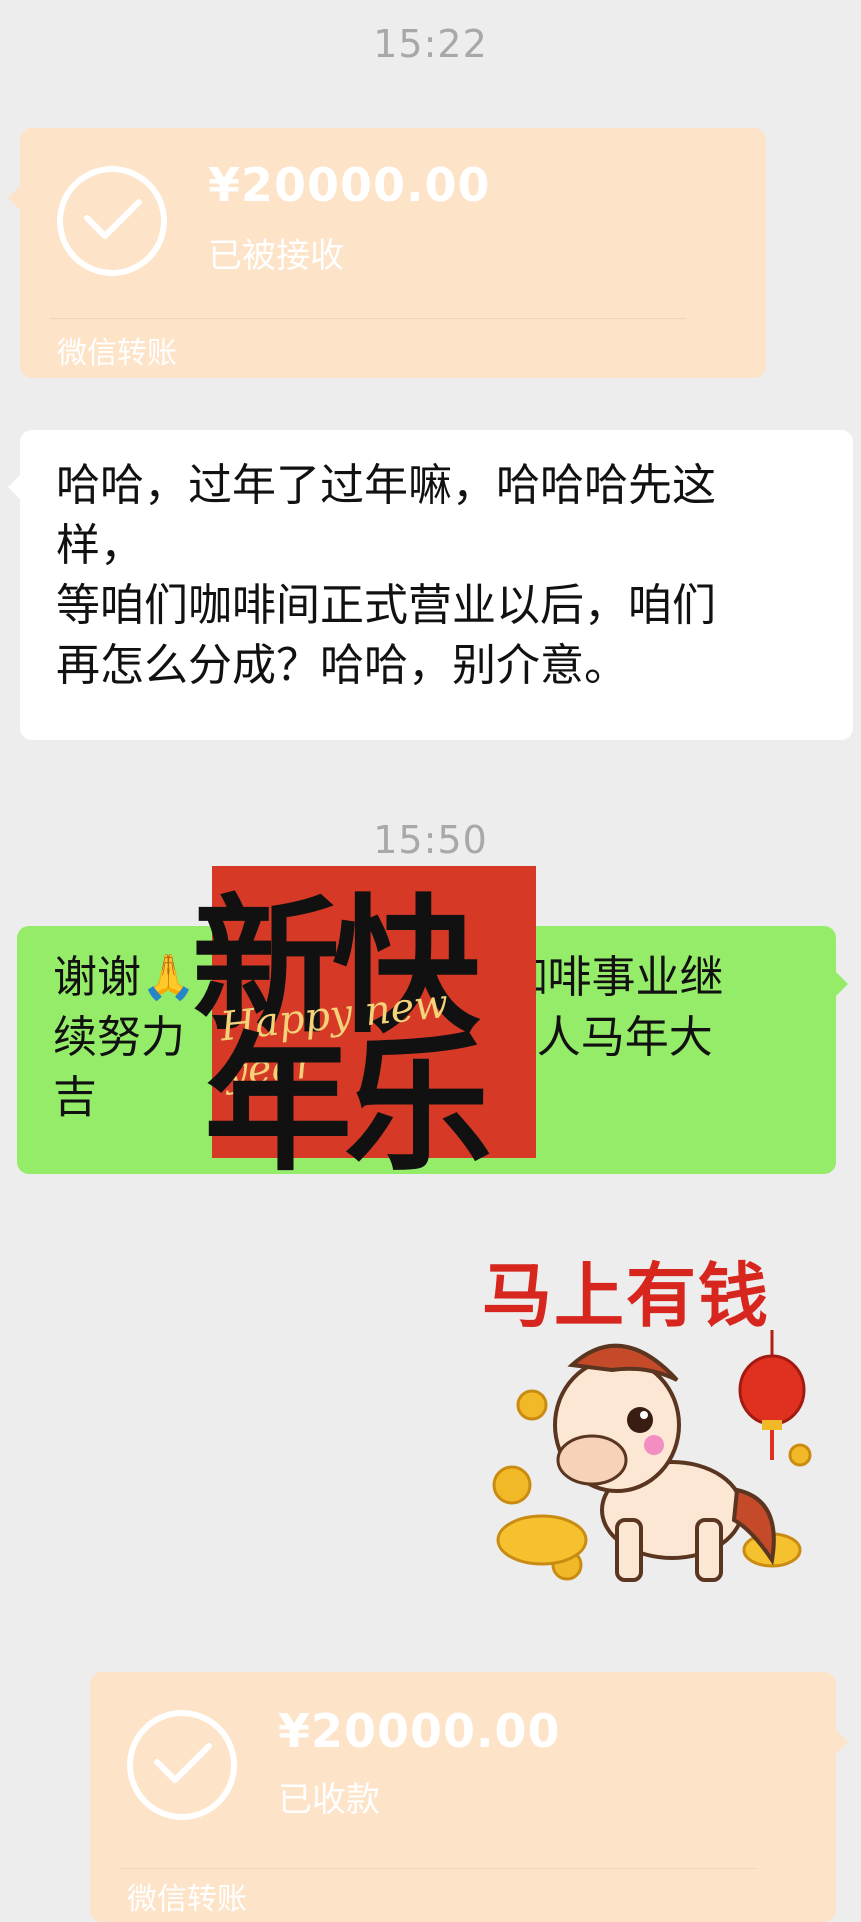  What do you see at coordinates (329, 1800) in the screenshot?
I see `transfer-status: 已收款` at bounding box center [329, 1800].